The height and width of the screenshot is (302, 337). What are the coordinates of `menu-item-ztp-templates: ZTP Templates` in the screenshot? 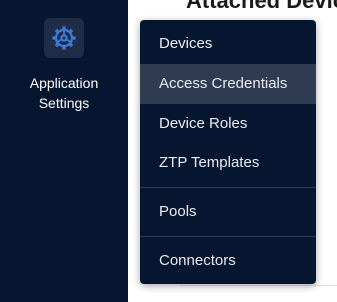 It's located at (228, 163).